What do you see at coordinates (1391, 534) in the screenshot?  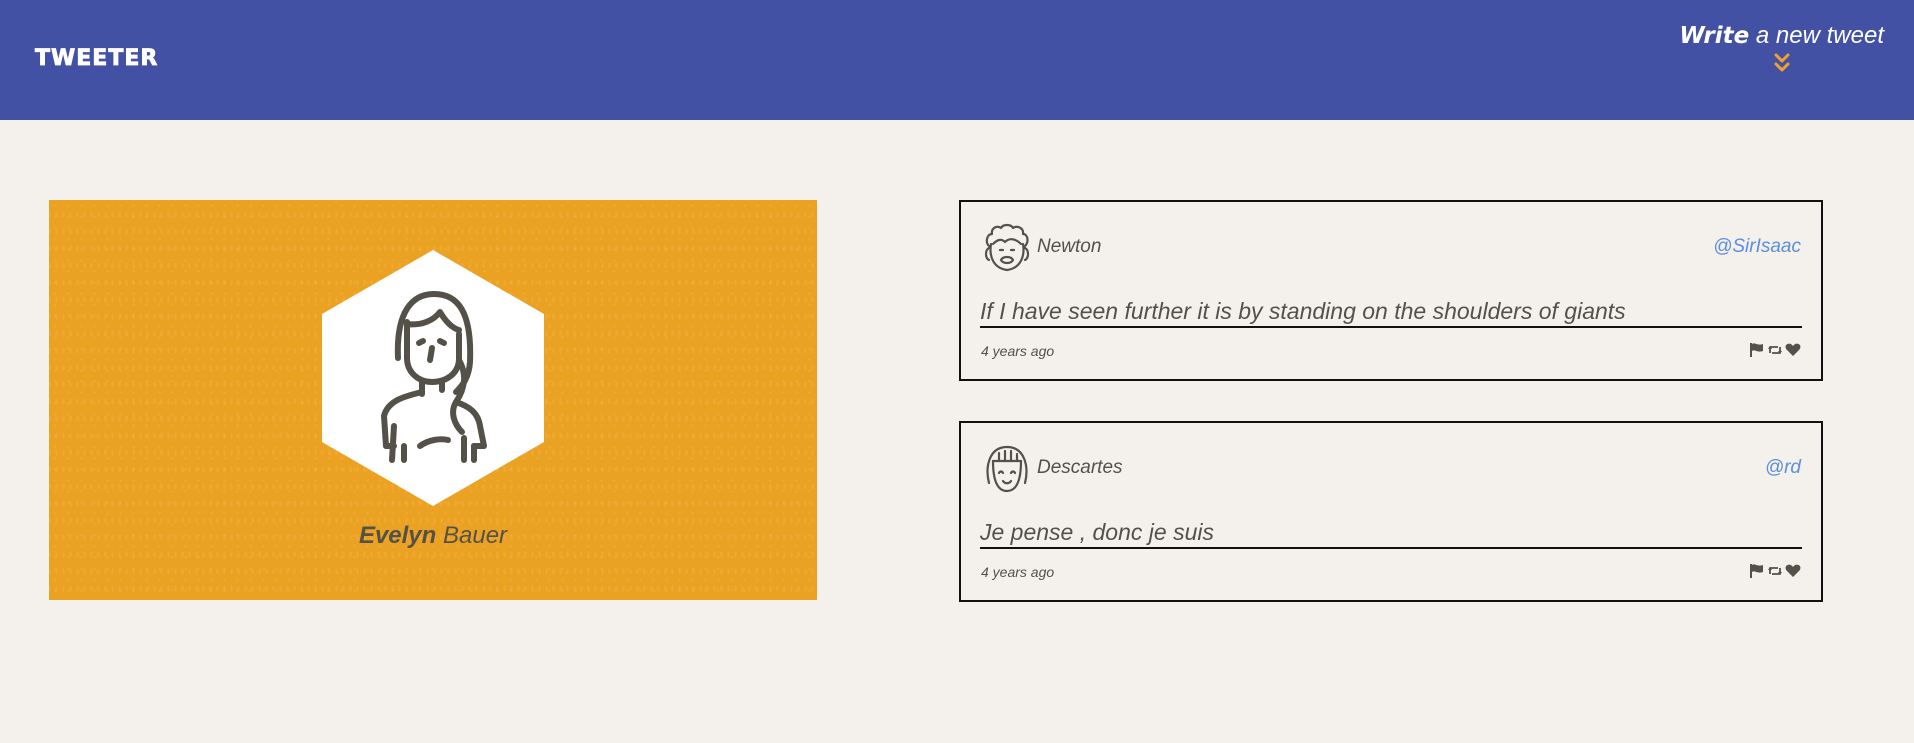 I see `tweet-text: Je pense , donc je suis` at bounding box center [1391, 534].